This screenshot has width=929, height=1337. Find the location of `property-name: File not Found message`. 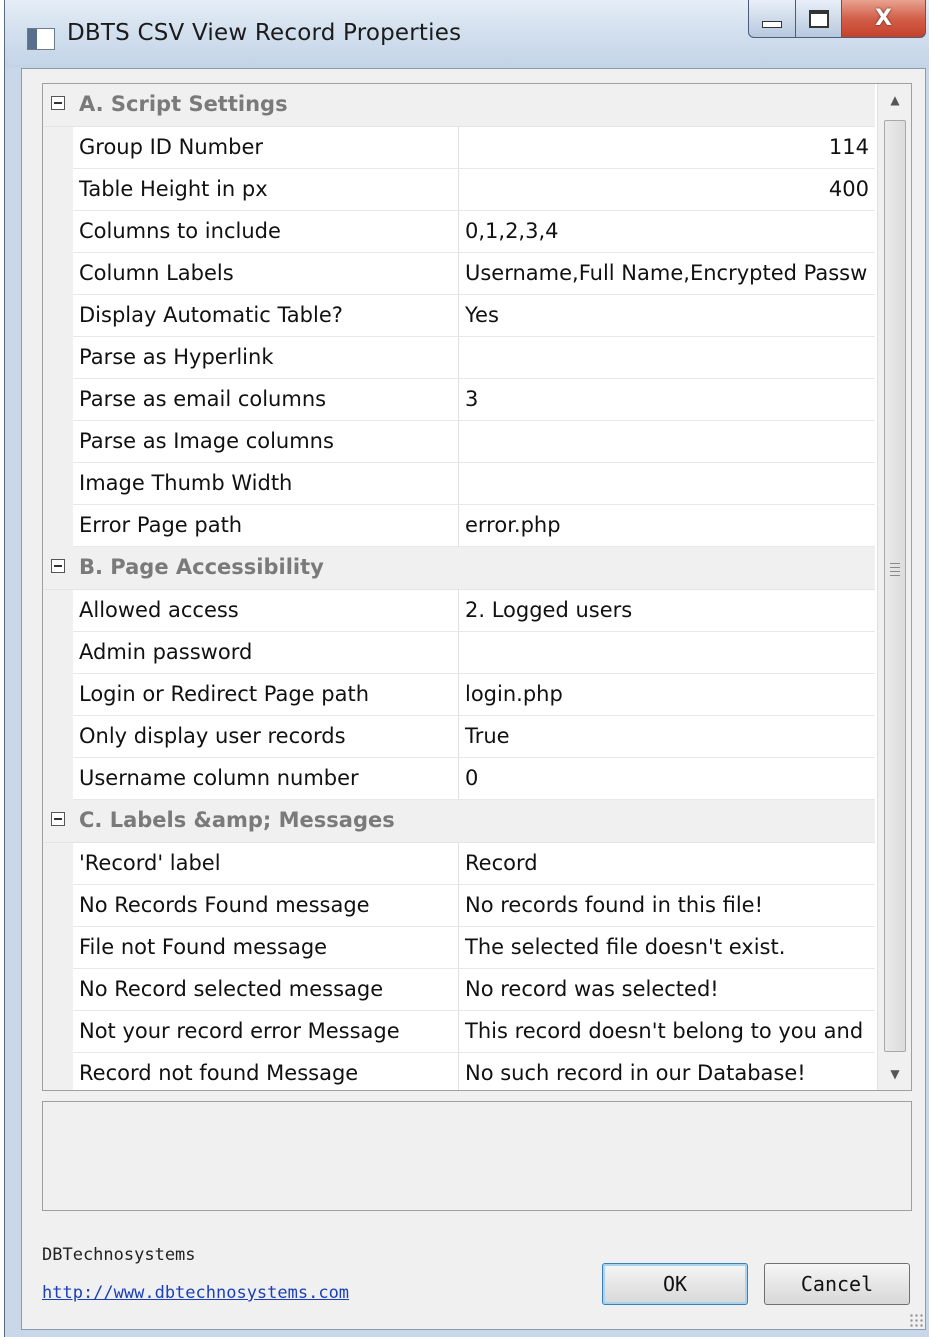

property-name: File not Found message is located at coordinates (266, 948).